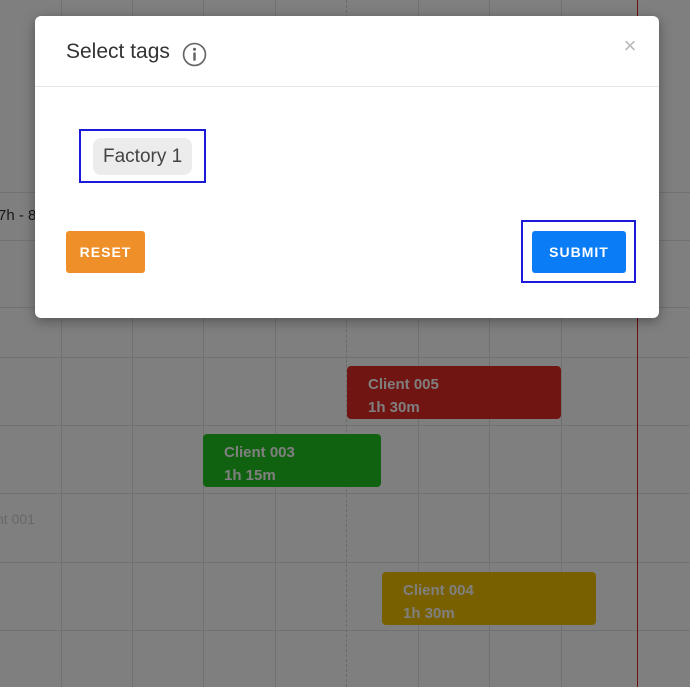  I want to click on reset-button: RESET, so click(105, 252).